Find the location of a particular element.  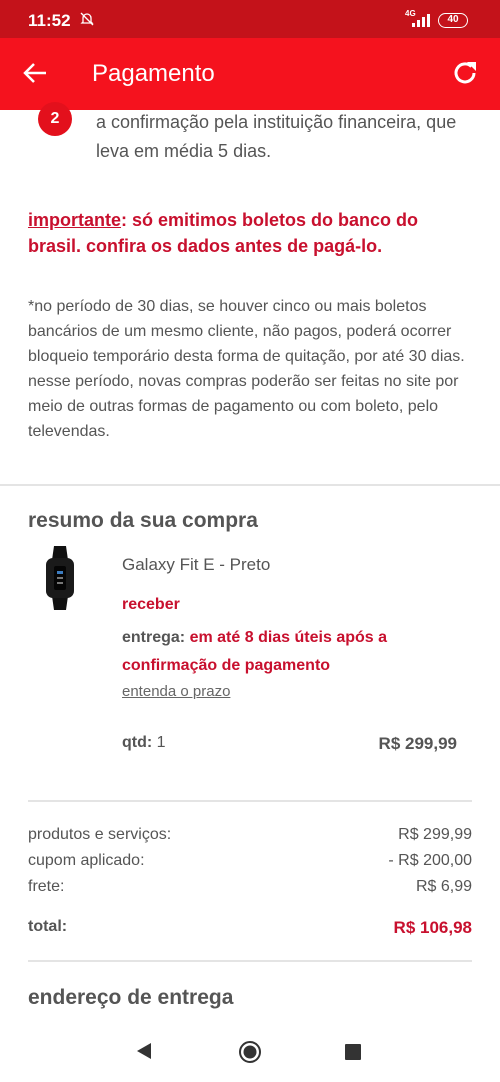

page-title: Pagamento is located at coordinates (153, 73).